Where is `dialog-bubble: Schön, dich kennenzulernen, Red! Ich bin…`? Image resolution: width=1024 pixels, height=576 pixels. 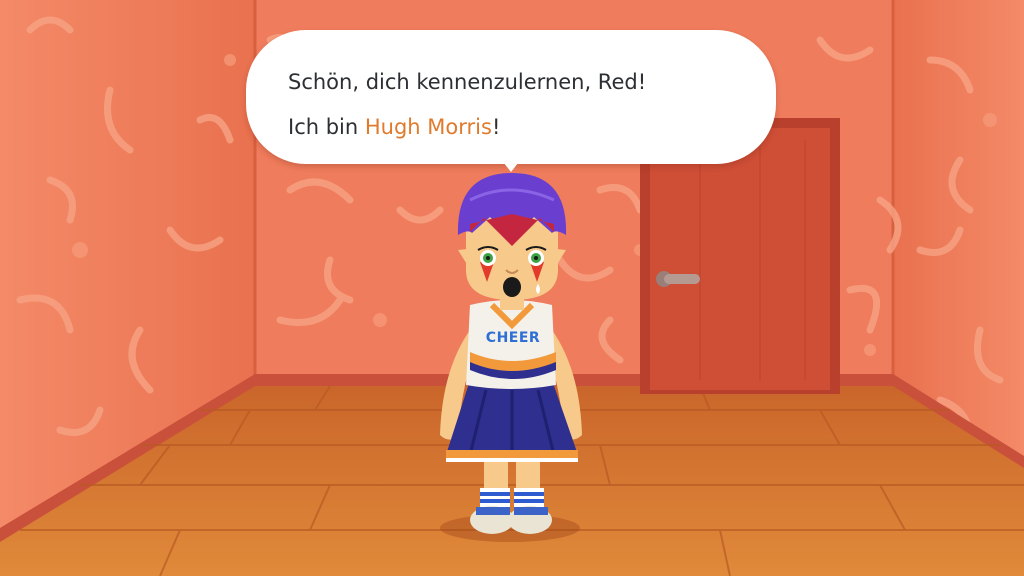 dialog-bubble: Schön, dich kennenzulernen, Red! Ich bin… is located at coordinates (511, 97).